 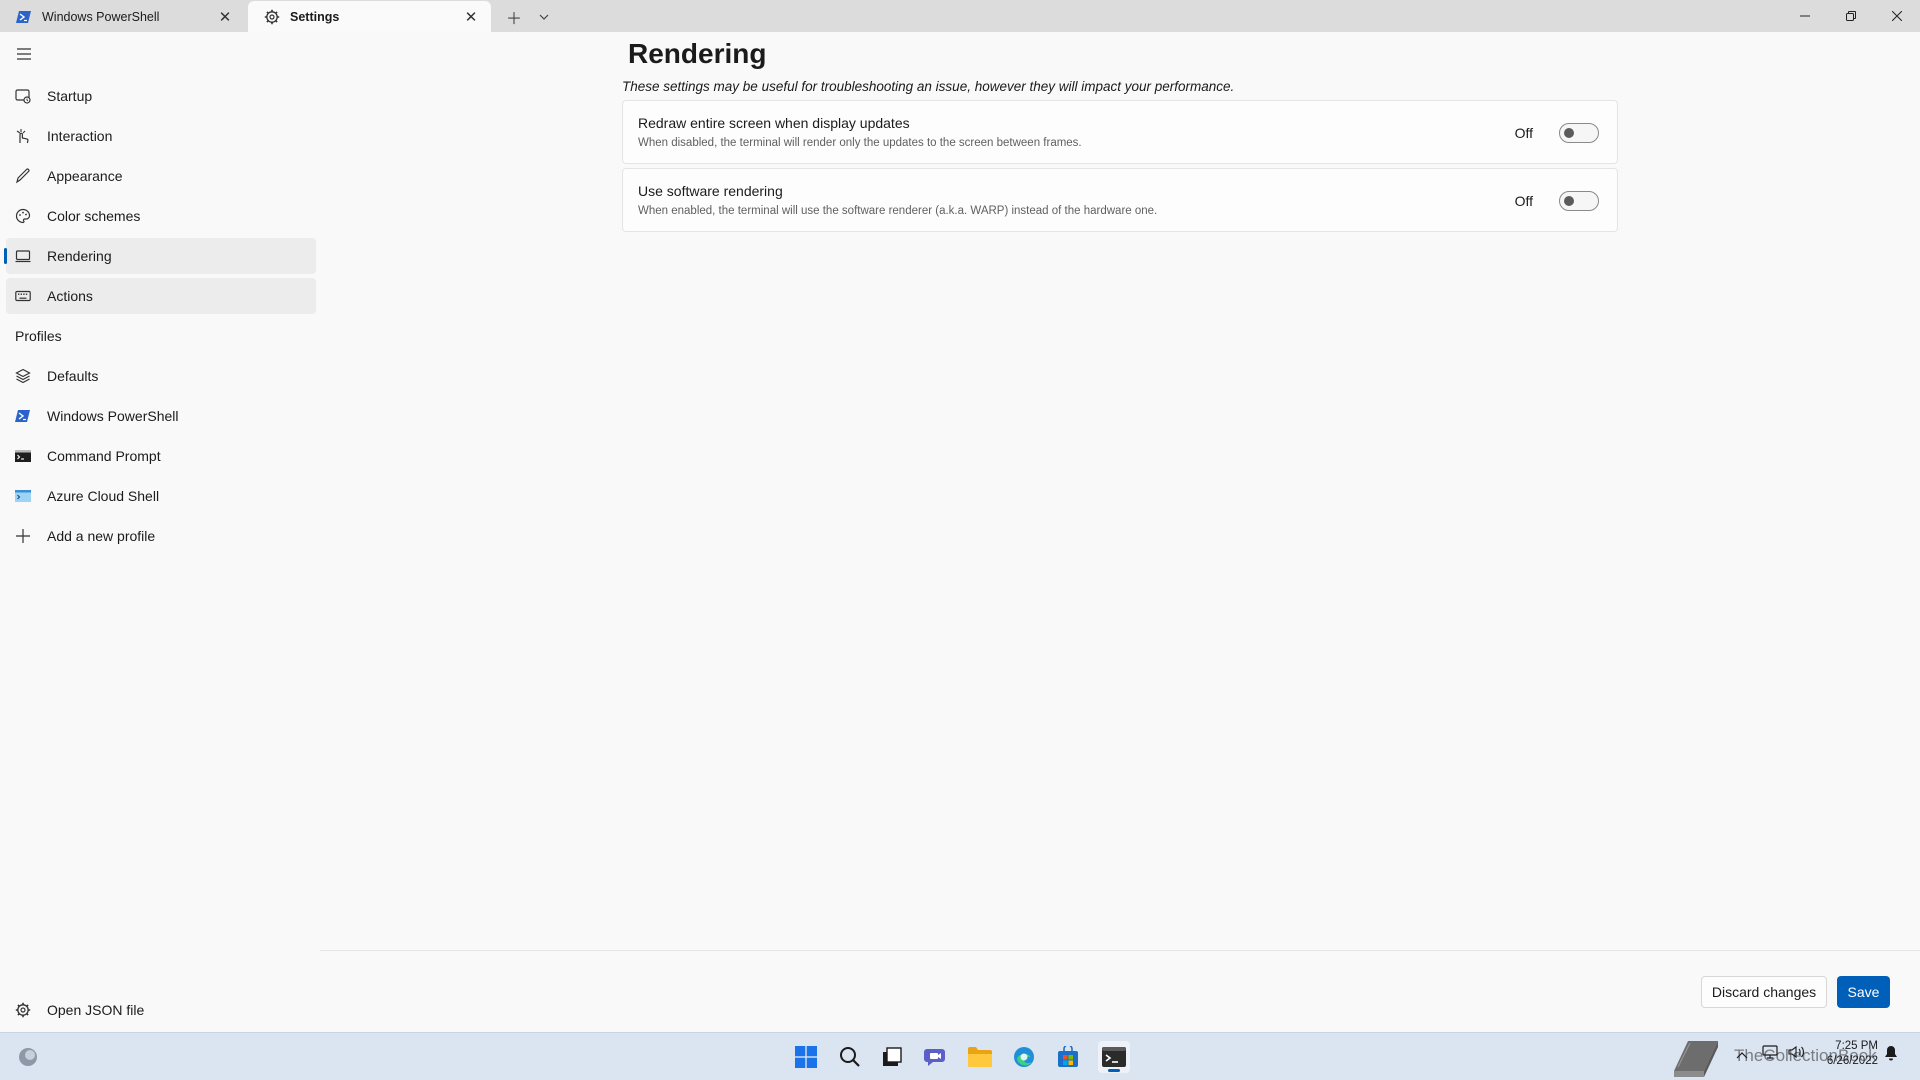 What do you see at coordinates (161, 536) in the screenshot?
I see `sidebar-item-add-profile: Add a new profile` at bounding box center [161, 536].